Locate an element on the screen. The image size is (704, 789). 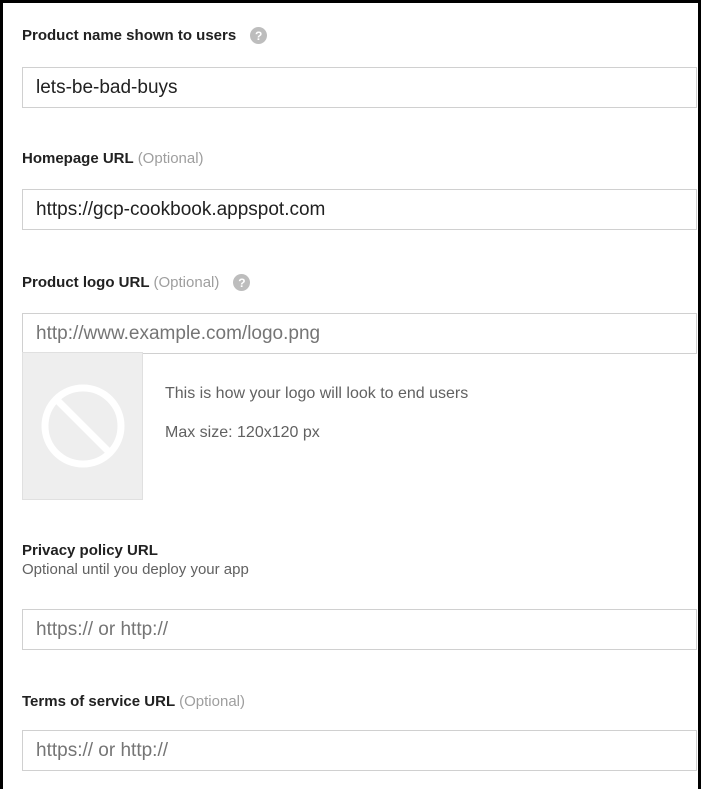
logo-url-input is located at coordinates (359, 333).